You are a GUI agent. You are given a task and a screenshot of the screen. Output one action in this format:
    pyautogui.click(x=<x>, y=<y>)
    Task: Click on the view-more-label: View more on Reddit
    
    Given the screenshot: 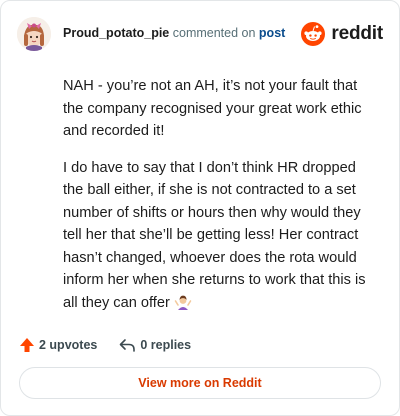 What is the action you would take?
    pyautogui.click(x=200, y=383)
    